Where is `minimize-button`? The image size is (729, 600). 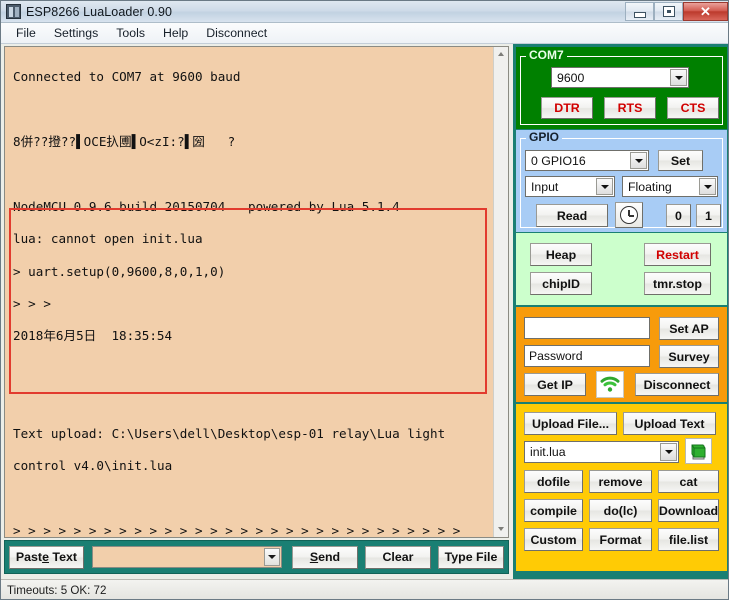 minimize-button is located at coordinates (639, 11).